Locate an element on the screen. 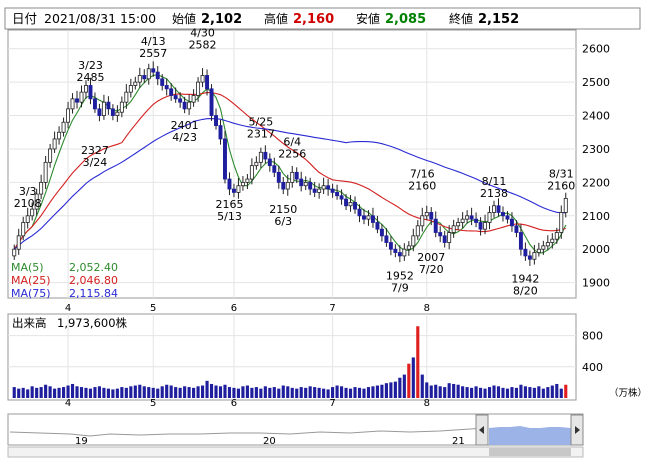  price-annotation: 5/13 is located at coordinates (229, 216).